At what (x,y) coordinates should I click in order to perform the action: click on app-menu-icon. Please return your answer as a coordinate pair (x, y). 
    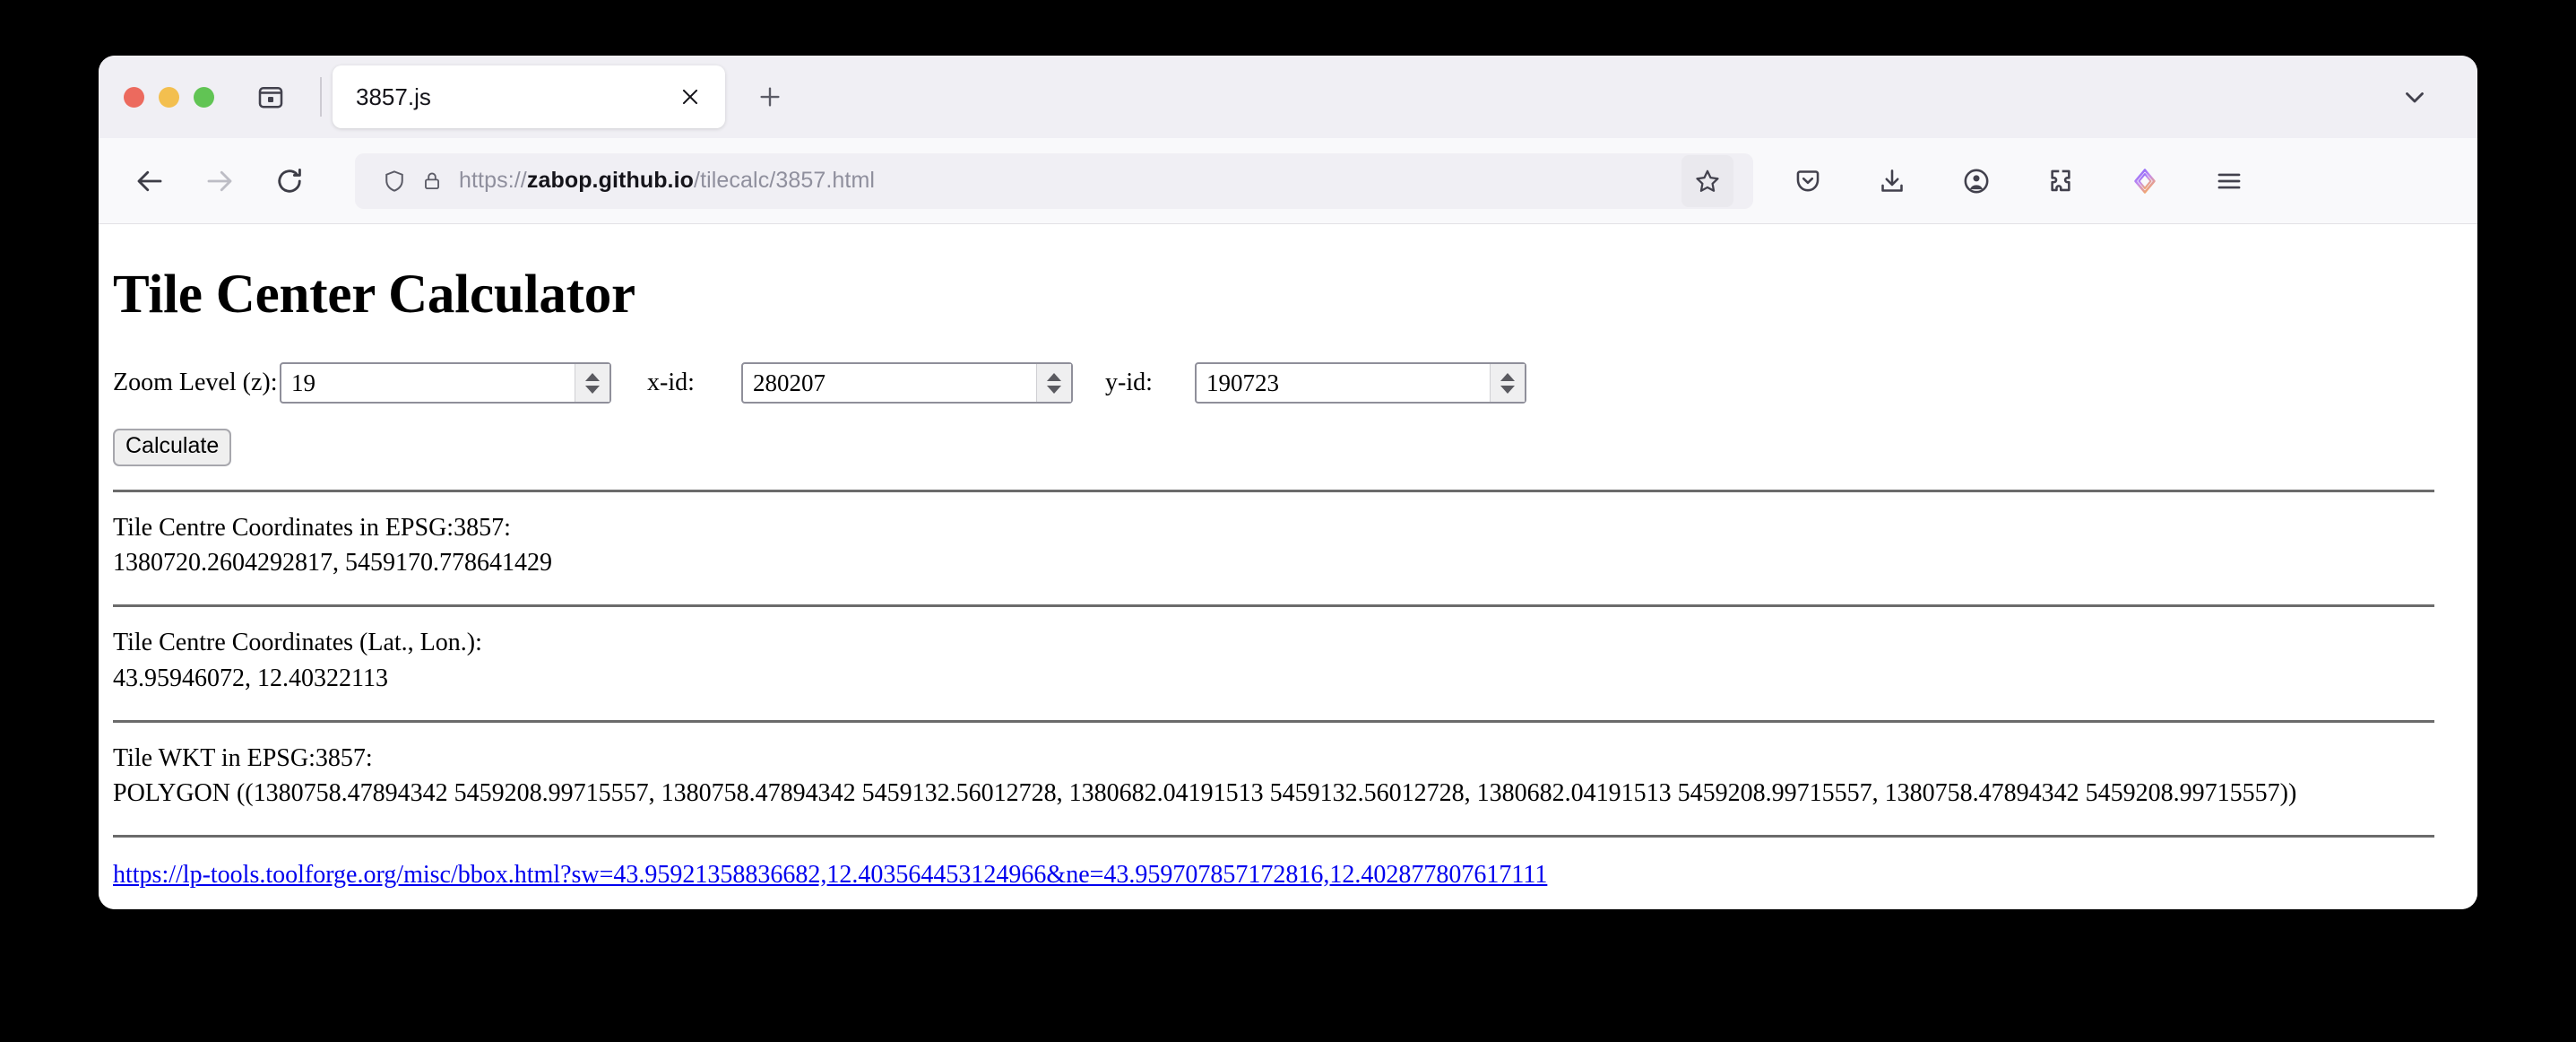
    Looking at the image, I should click on (2229, 181).